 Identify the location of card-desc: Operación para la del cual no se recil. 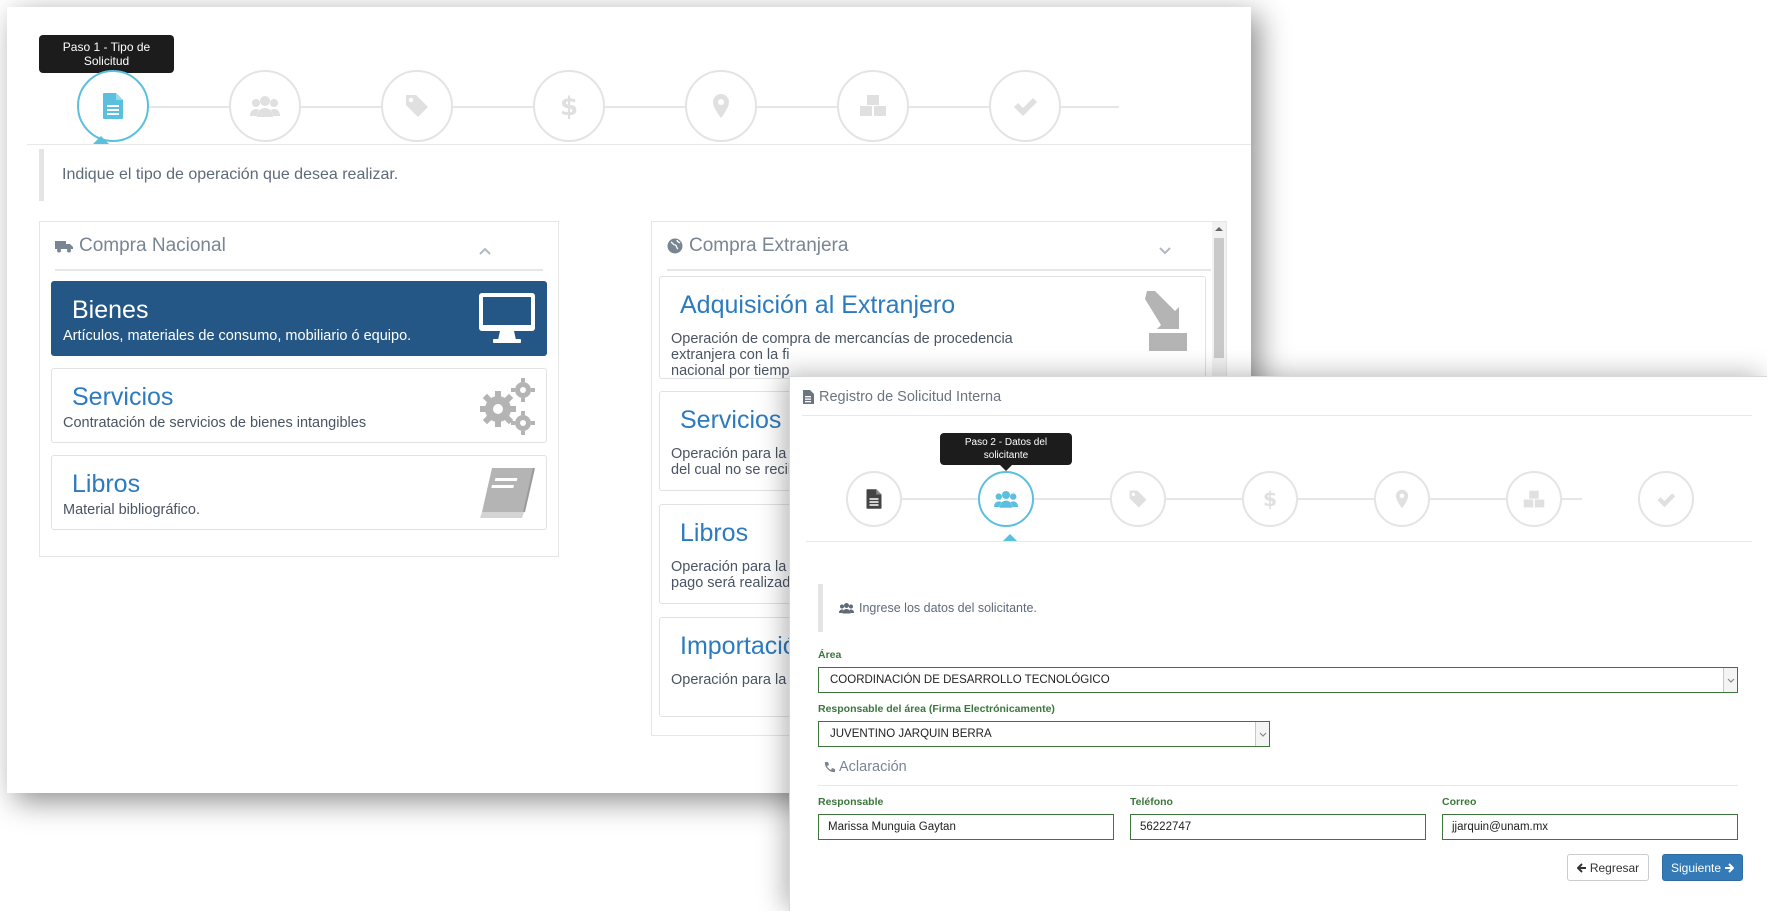
(731, 462).